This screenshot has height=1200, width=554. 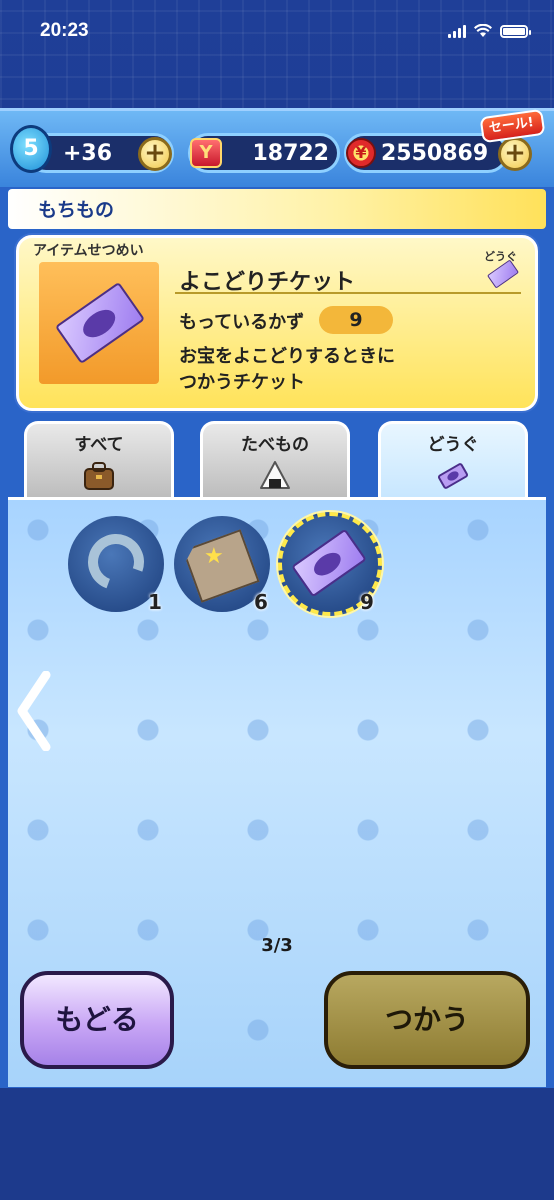 I want to click on description-label: アイテムせつめい, so click(x=88, y=251).